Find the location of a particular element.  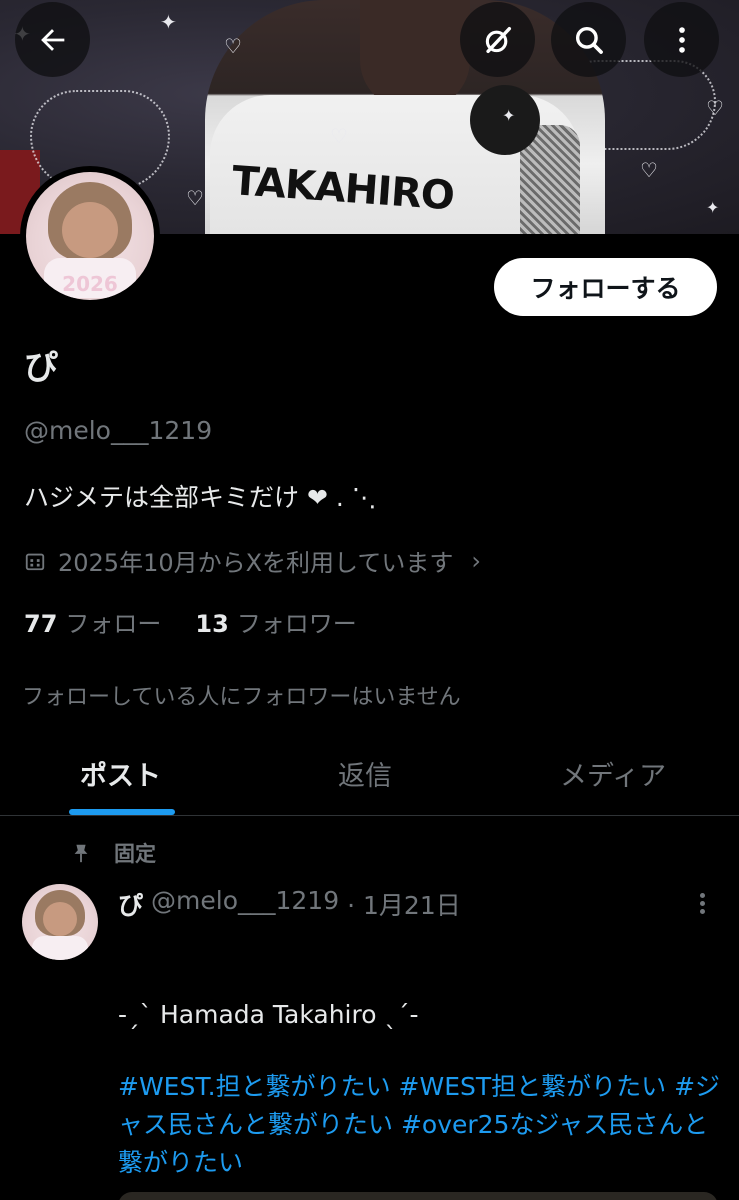

profile-avatar: 2026 is located at coordinates (90, 236).